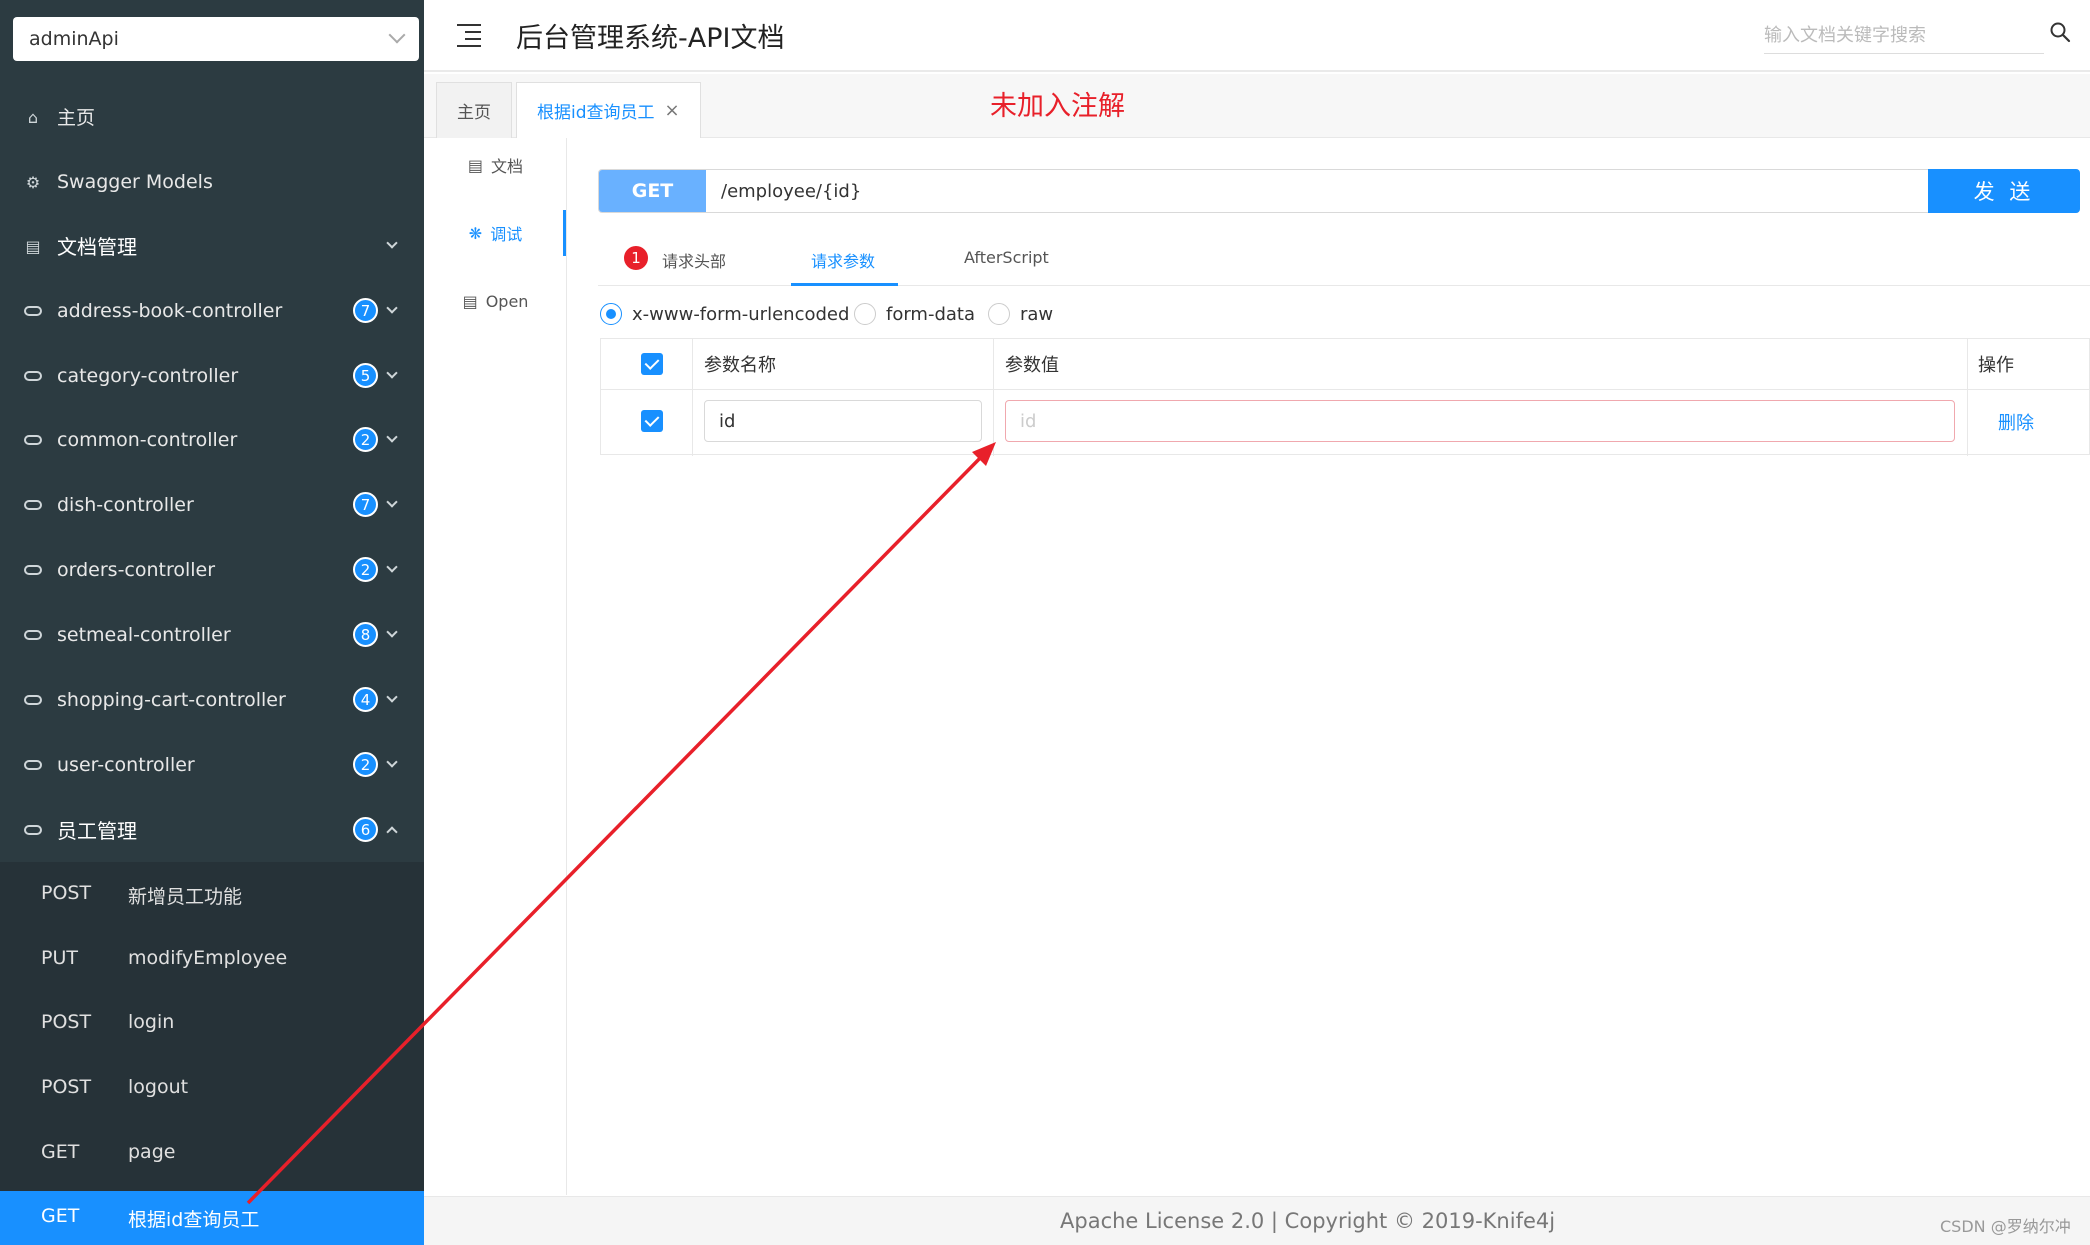 The height and width of the screenshot is (1245, 2090). Describe the element at coordinates (495, 666) in the screenshot. I see `vertical-tabs: ▤ 文档 ❋ 调试 ▤ Open` at that location.